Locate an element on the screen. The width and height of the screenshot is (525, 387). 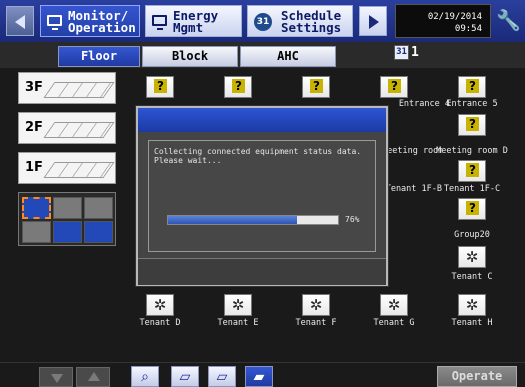
dialog-title-bar is located at coordinates (262, 120).